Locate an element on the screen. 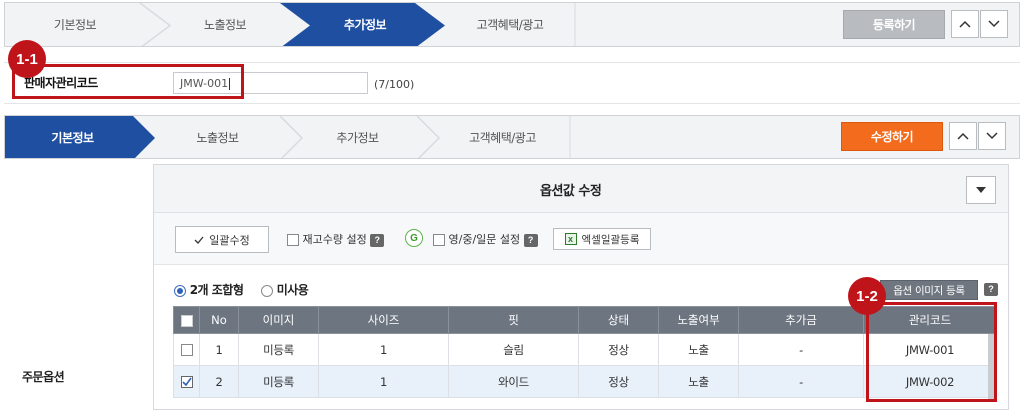  excel-register-label: 엑셀일괄등록 is located at coordinates (610, 239).